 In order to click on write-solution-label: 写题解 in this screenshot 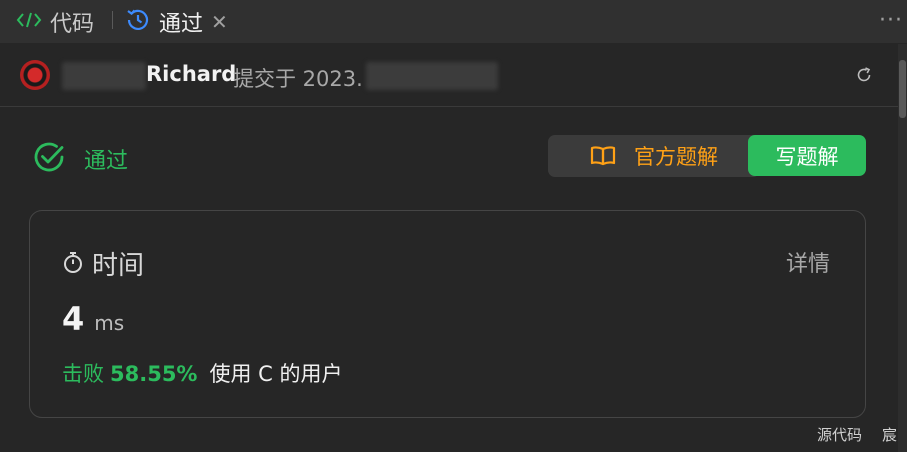, I will do `click(807, 156)`.